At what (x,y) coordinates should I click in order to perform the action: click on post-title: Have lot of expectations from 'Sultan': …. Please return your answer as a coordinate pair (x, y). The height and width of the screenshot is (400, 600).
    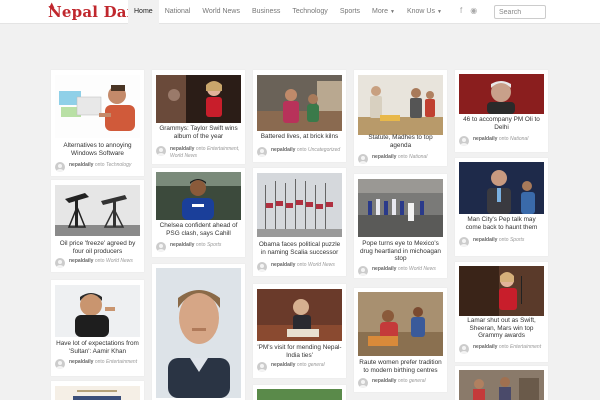
    Looking at the image, I should click on (97, 347).